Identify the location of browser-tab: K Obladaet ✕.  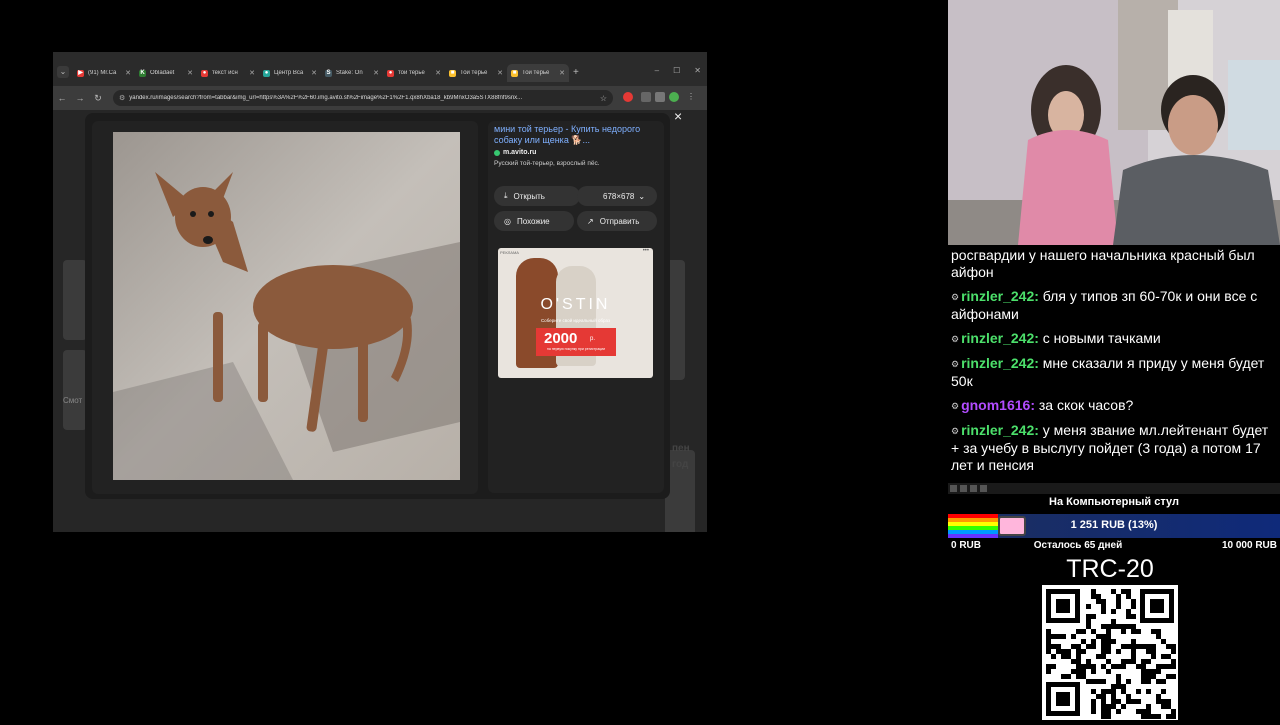
(166, 73).